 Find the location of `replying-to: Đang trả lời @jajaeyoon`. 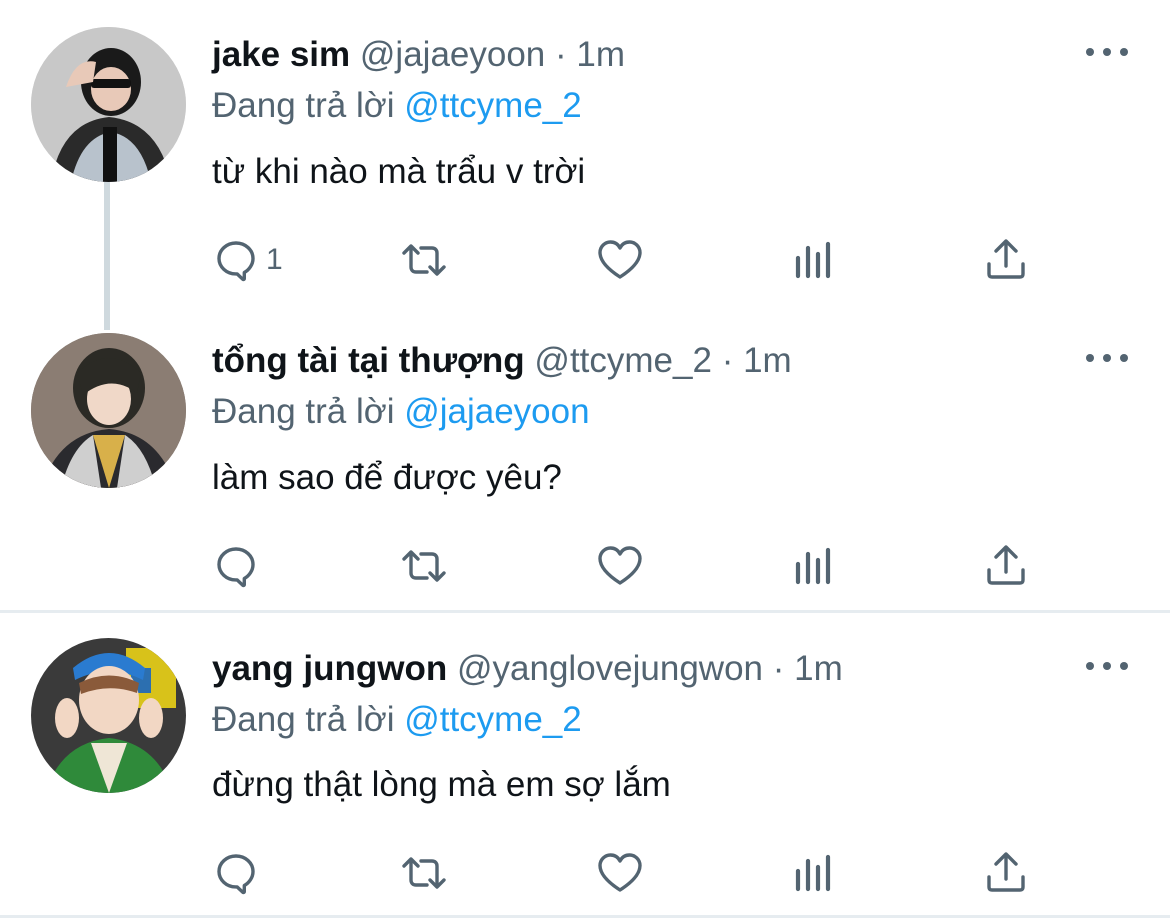

replying-to: Đang trả lời @jajaeyoon is located at coordinates (401, 412).